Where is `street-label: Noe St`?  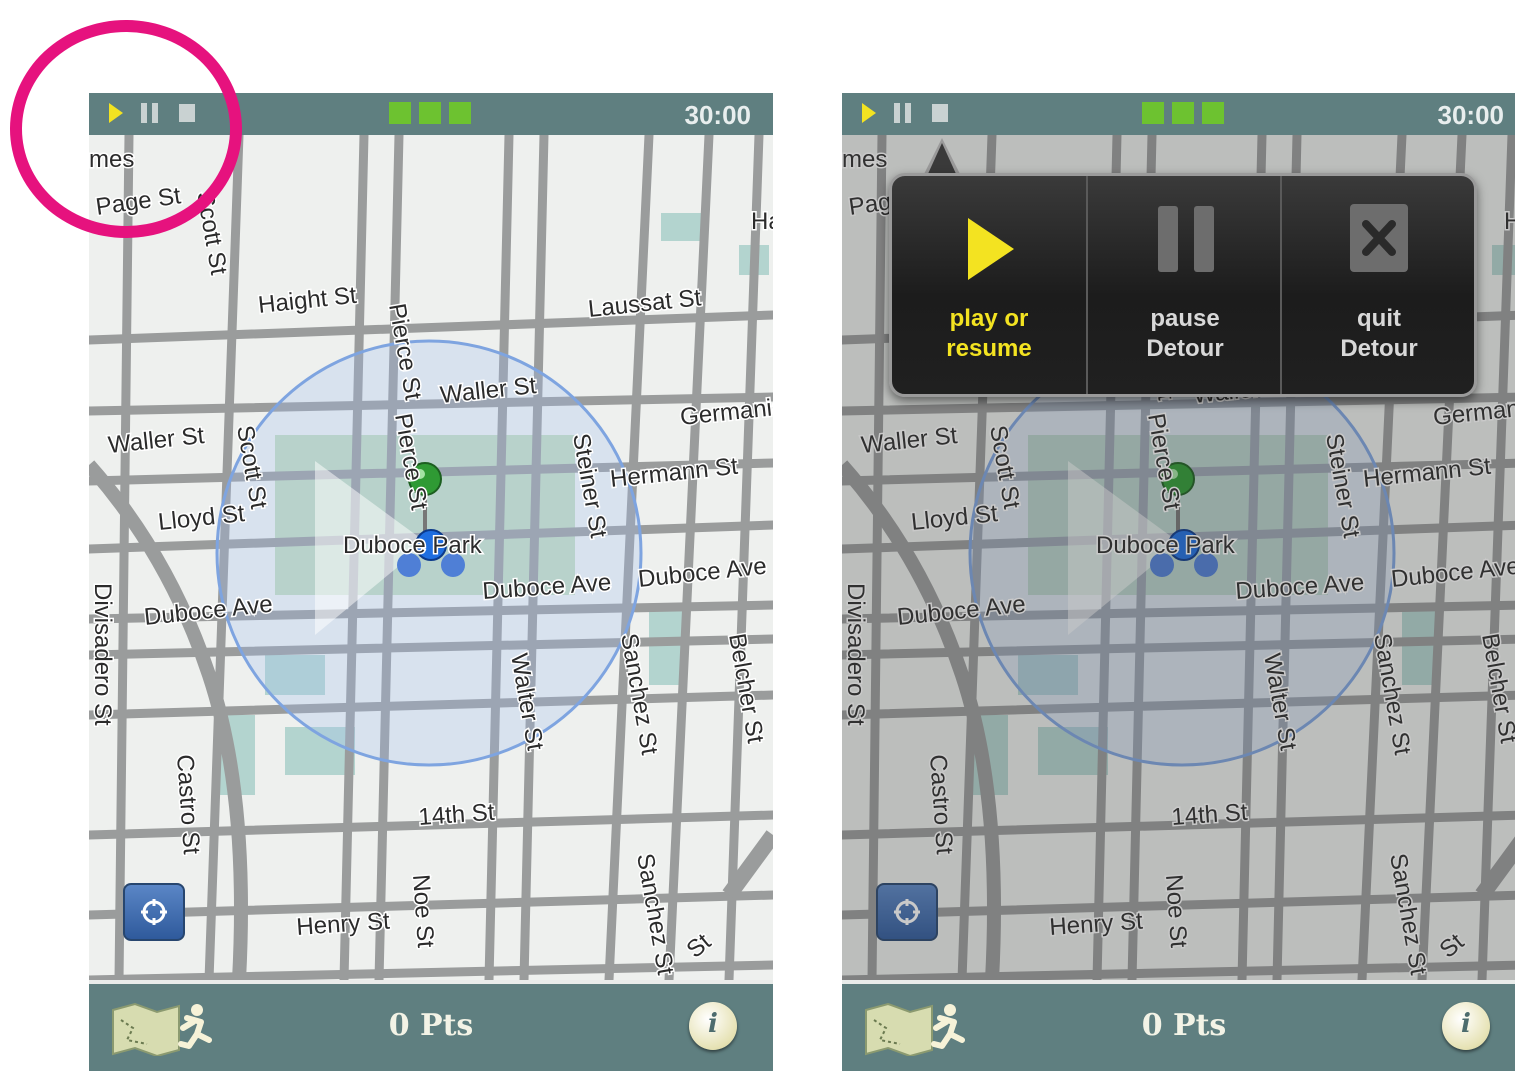
street-label: Noe St is located at coordinates (423, 911).